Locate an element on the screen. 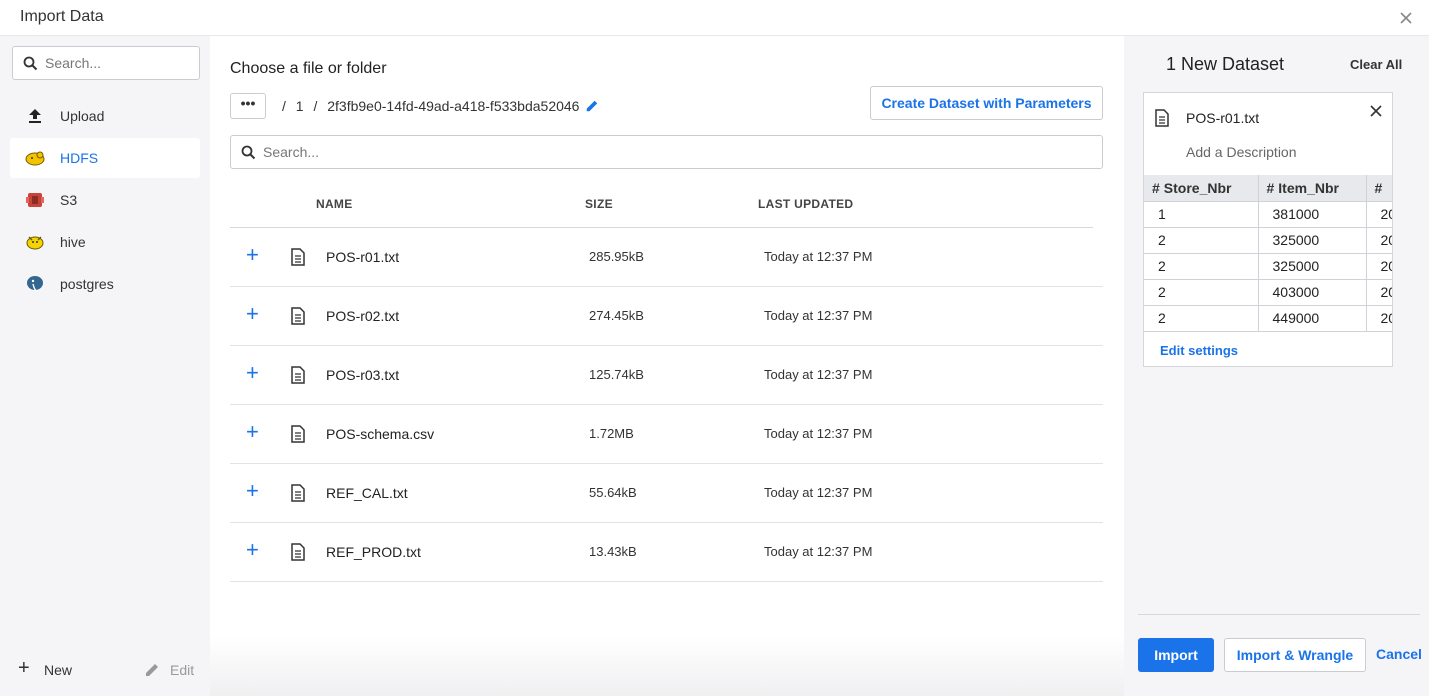 The height and width of the screenshot is (696, 1429). file-search is located at coordinates (666, 152).